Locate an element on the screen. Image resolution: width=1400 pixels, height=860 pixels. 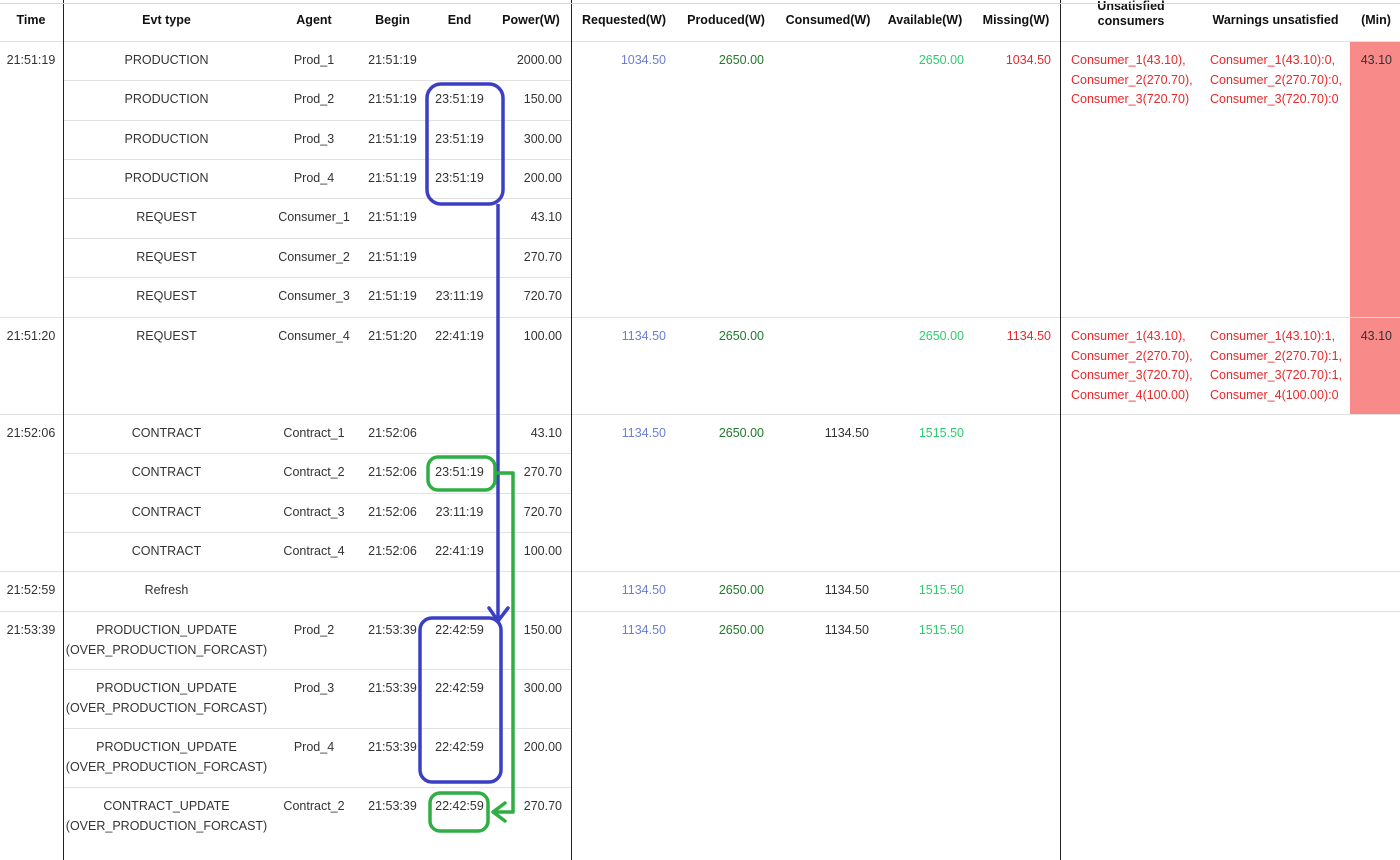
event-power: 720.70 is located at coordinates (542, 296).